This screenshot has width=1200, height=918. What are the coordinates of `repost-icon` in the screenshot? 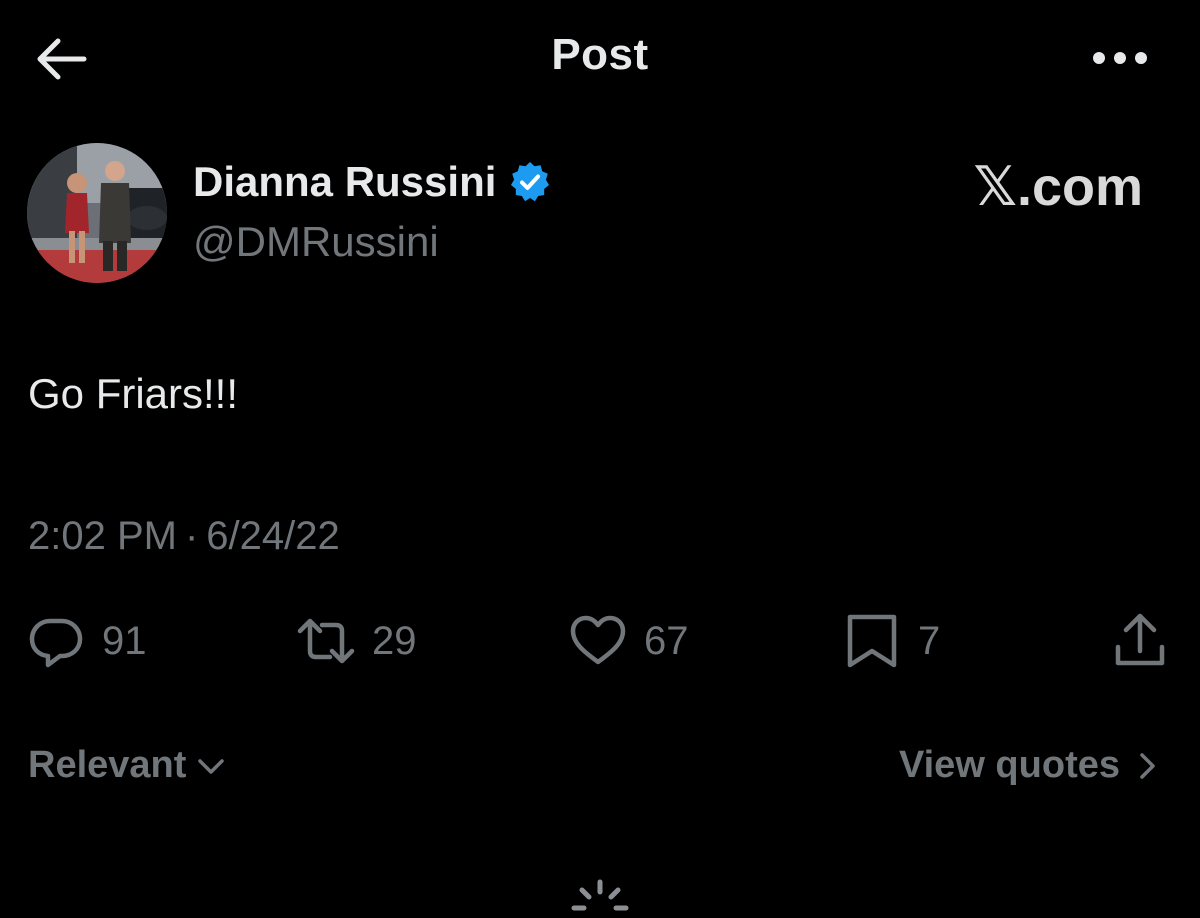 It's located at (326, 641).